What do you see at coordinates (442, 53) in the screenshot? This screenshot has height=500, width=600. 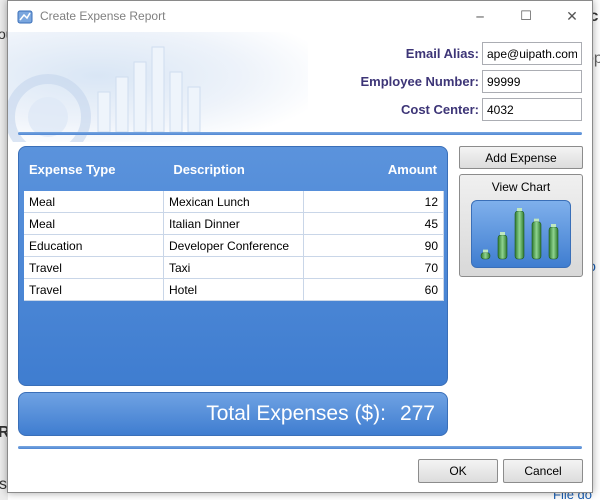 I see `email-alias-label: Email Alias:` at bounding box center [442, 53].